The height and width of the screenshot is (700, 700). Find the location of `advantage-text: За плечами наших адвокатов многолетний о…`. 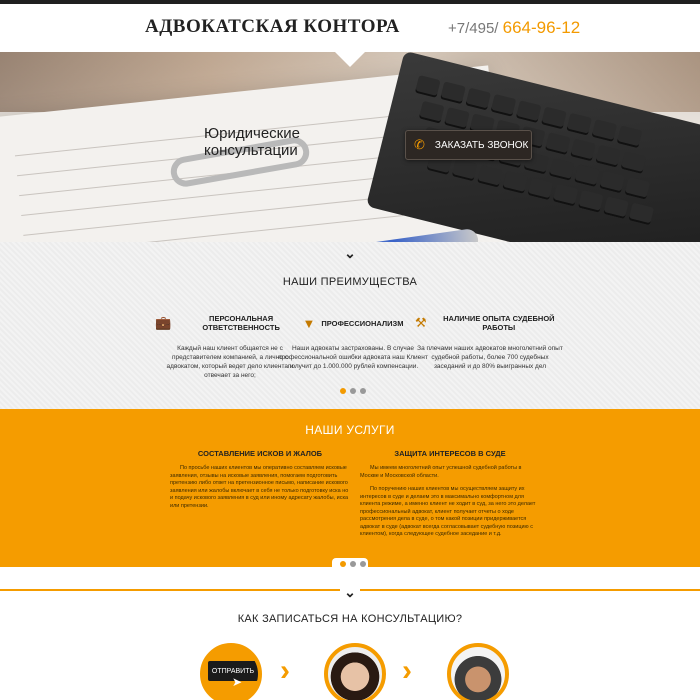

advantage-text: За плечами наших адвокатов многолетний о… is located at coordinates (490, 357).